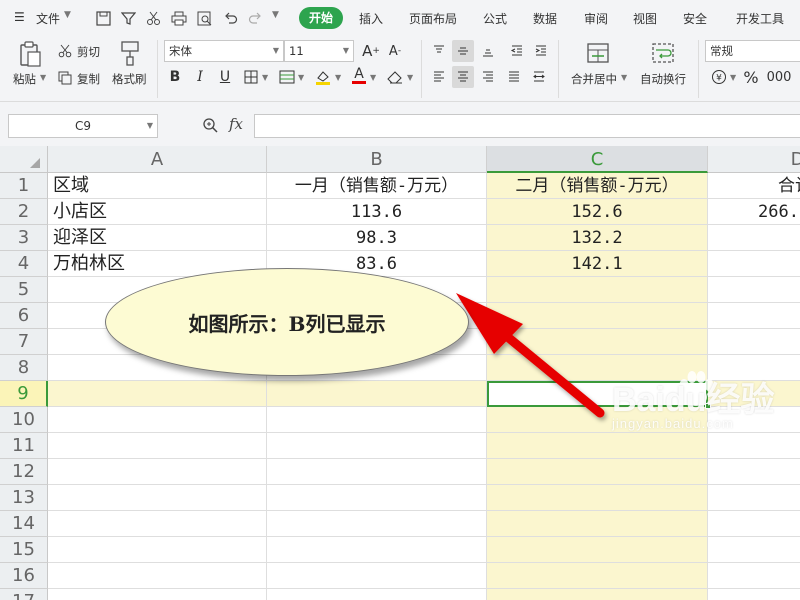  I want to click on watermark-url: jingyan.baidu.com, so click(673, 423).